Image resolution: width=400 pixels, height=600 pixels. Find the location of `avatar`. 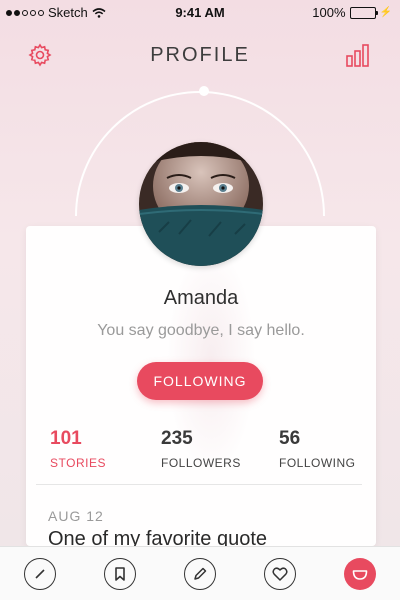

avatar is located at coordinates (201, 204).